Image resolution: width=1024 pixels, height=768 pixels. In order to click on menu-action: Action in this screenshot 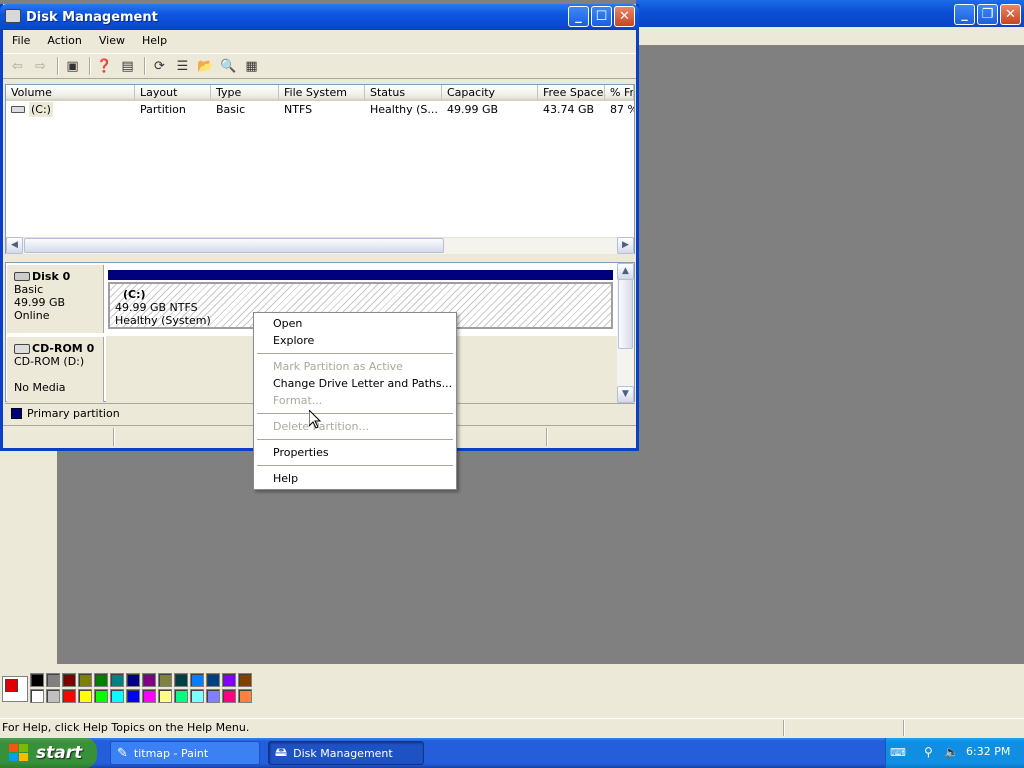, I will do `click(63, 40)`.